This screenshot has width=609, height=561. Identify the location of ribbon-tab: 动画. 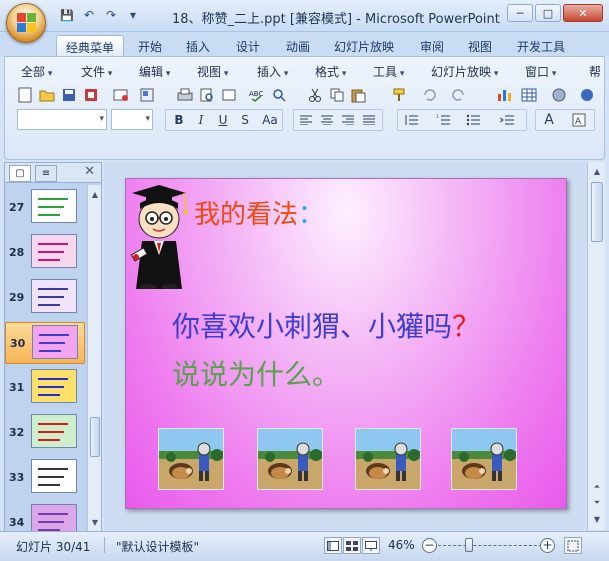
(298, 45).